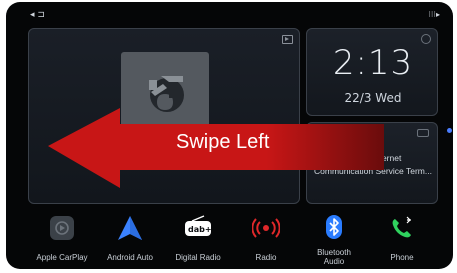 This screenshot has height=273, width=457. What do you see at coordinates (235, 16) in the screenshot?
I see `status-bar: ◂ ⊐ ⁝⁝⁝▸` at bounding box center [235, 16].